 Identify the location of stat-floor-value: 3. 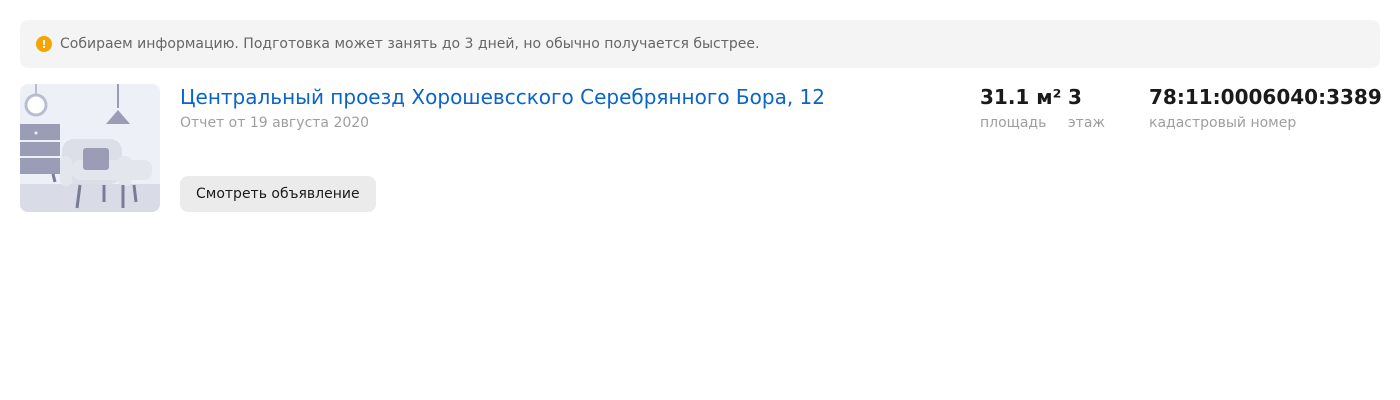
(1075, 97).